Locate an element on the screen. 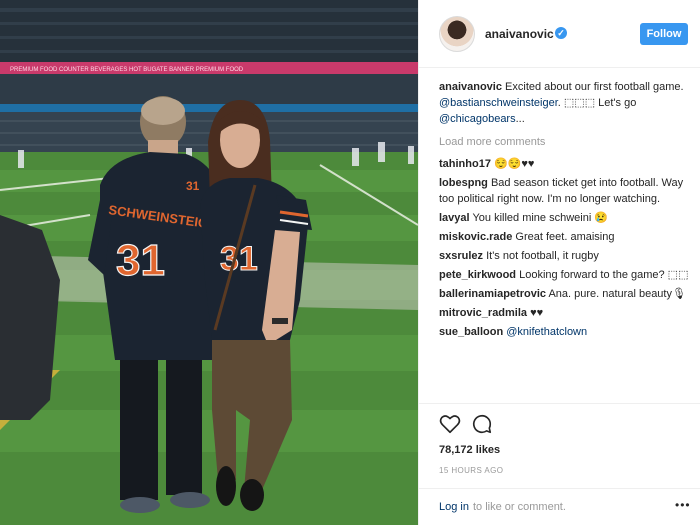  login-link: Log in is located at coordinates (454, 507).